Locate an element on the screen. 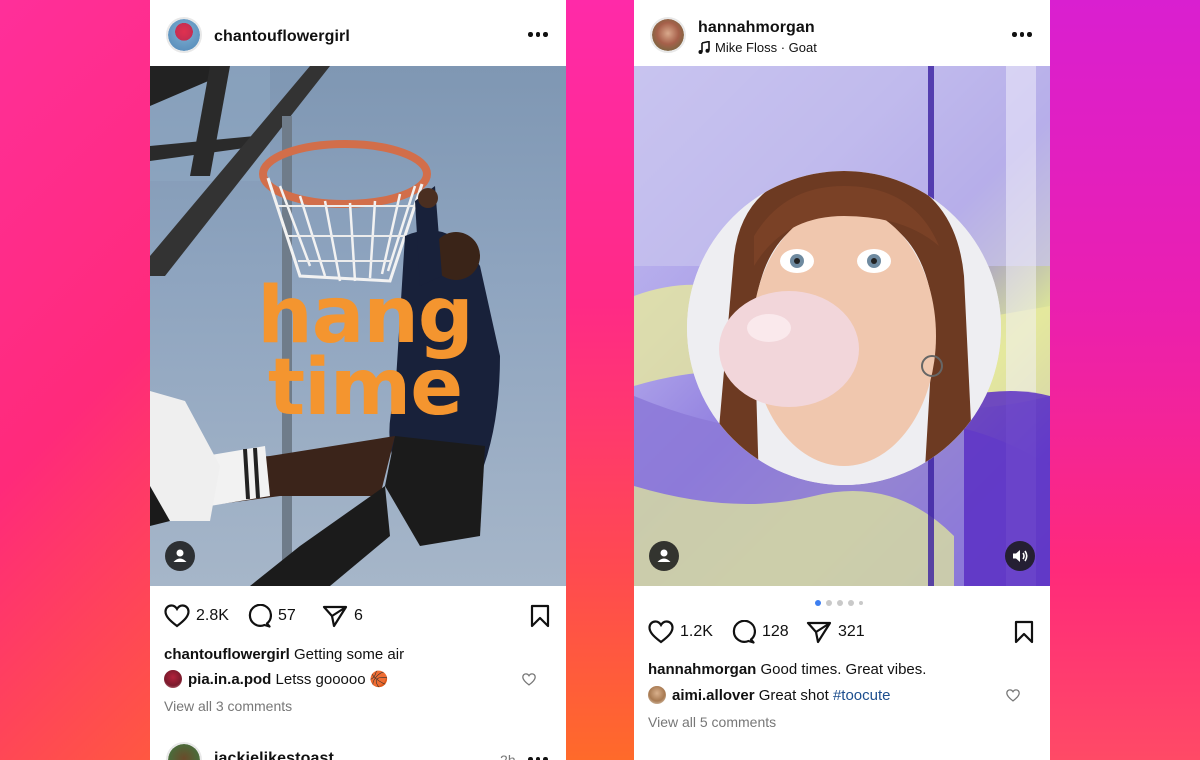  overlay-text-line2: time is located at coordinates (365, 387).